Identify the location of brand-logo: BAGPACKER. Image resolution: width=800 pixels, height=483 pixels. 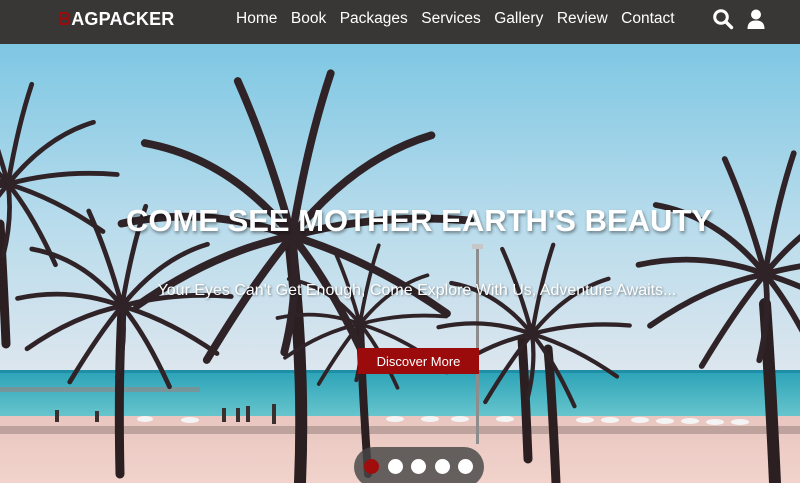
(116, 19).